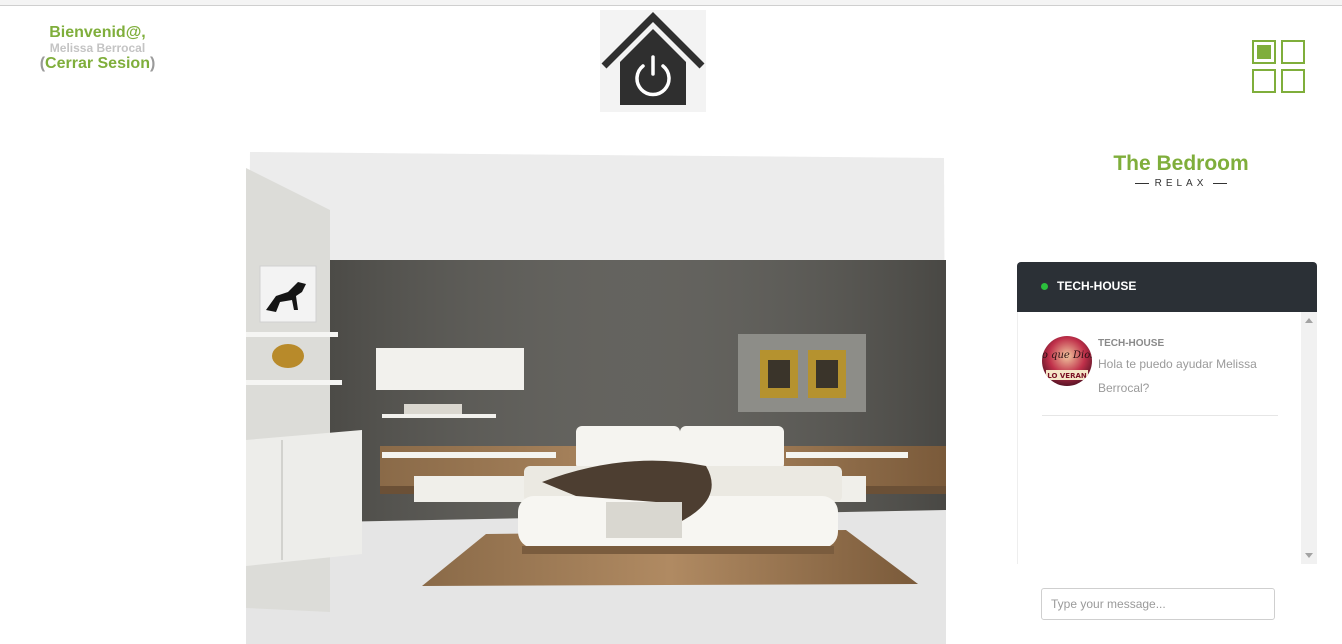 Image resolution: width=1342 pixels, height=644 pixels. I want to click on user-name: Melissa Berrocal, so click(97, 48).